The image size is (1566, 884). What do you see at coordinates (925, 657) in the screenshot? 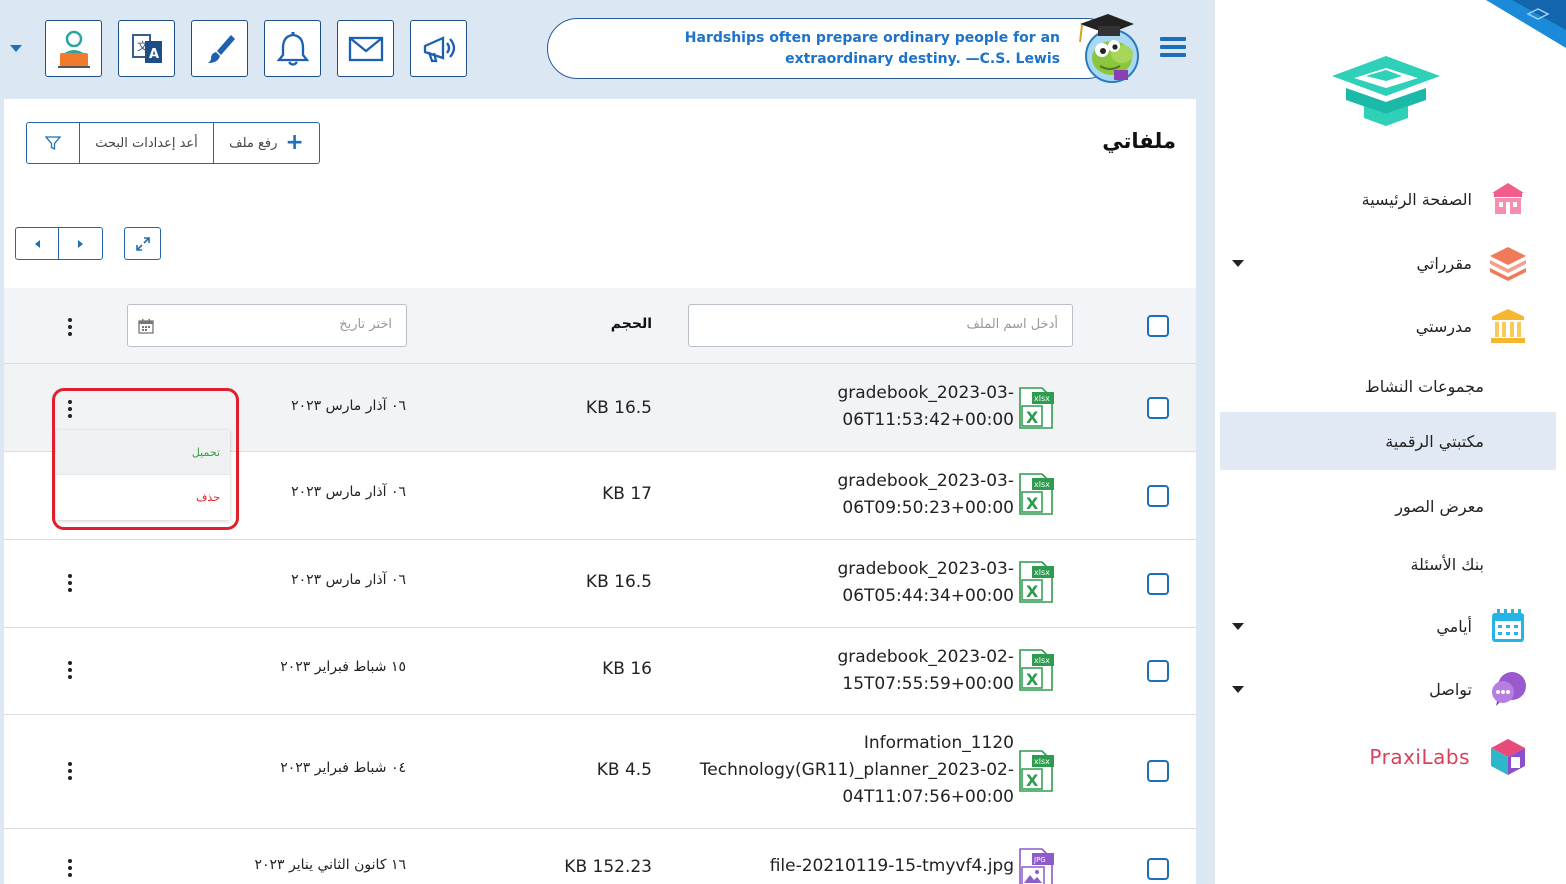
I see `file-name-line: gradebook_2023-02-` at bounding box center [925, 657].